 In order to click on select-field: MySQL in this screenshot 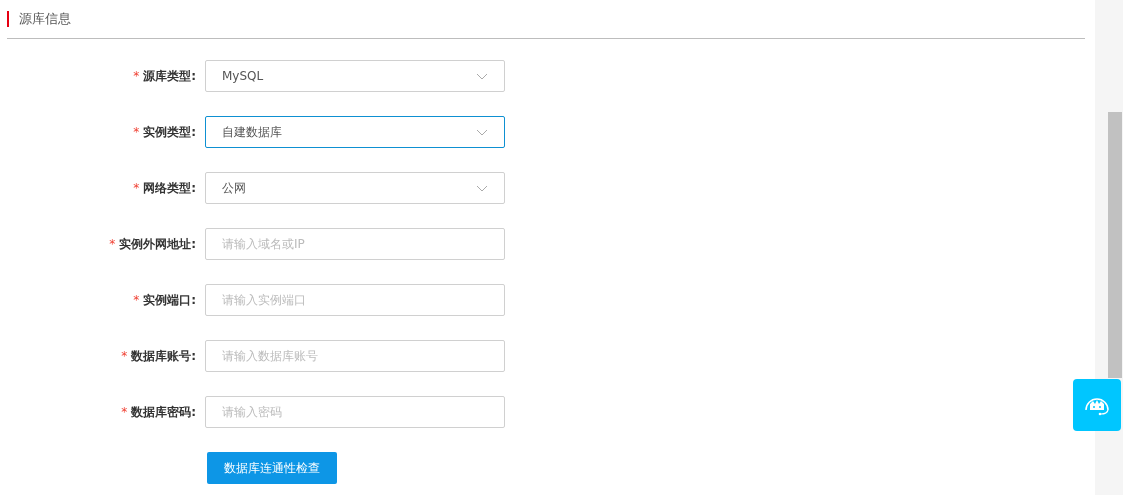, I will do `click(355, 76)`.